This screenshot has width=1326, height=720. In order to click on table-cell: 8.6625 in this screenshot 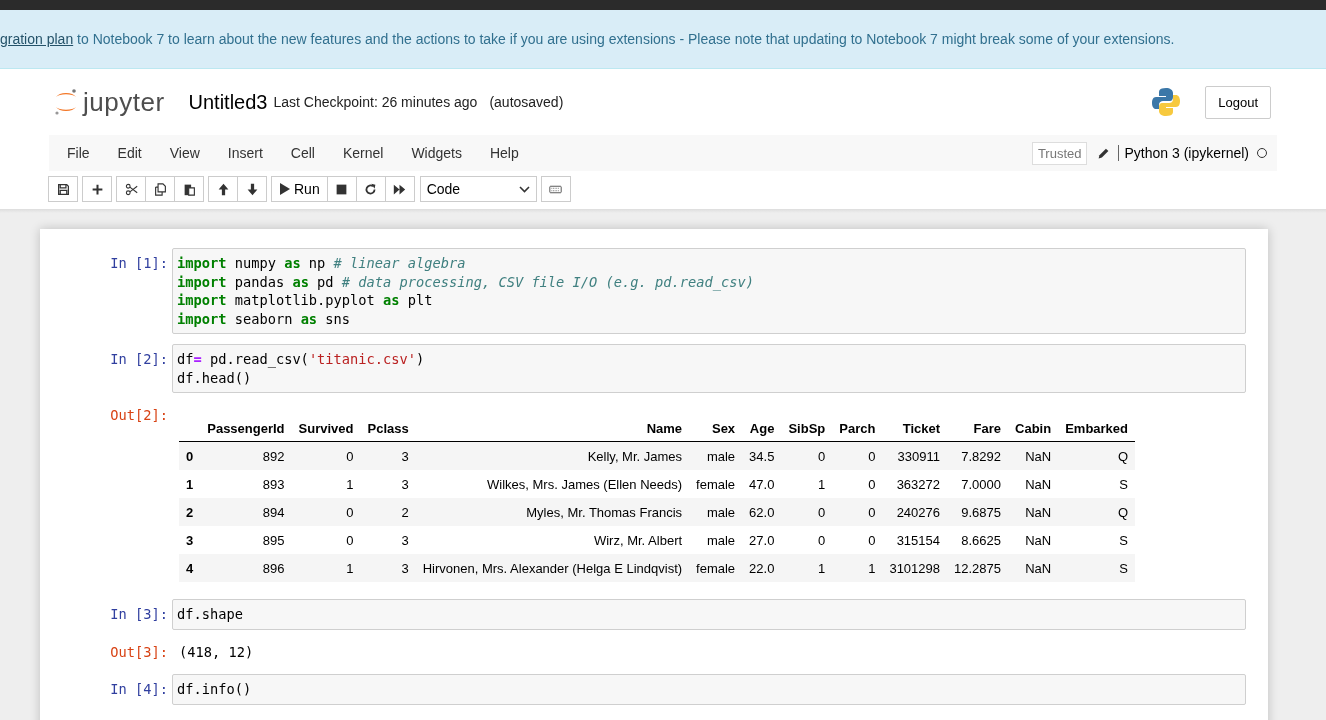, I will do `click(978, 540)`.